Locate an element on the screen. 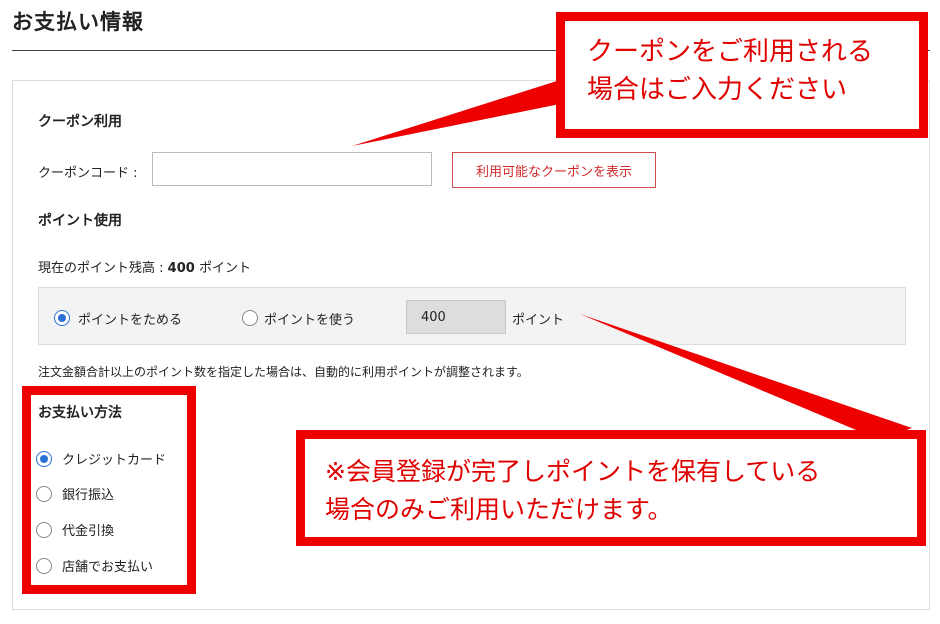  coupon-callout-line-2: 場合はご入力ください is located at coordinates (717, 90).